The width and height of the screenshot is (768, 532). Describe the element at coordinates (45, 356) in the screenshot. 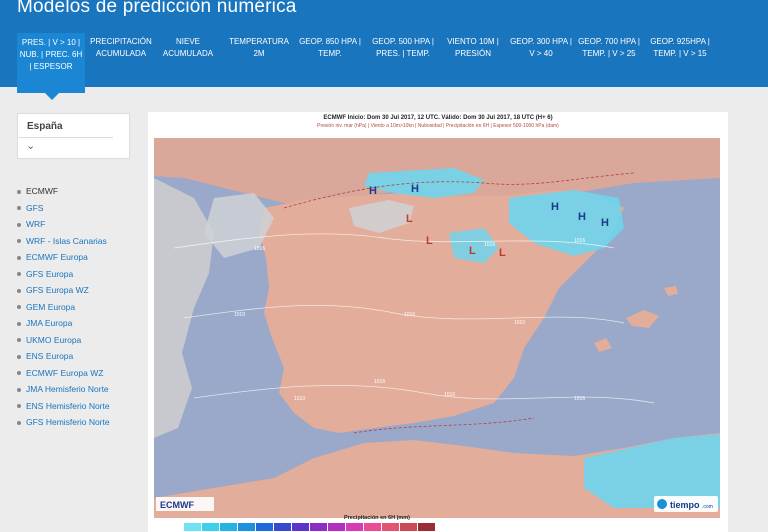

I see `model-list-item: ENS Europa` at that location.